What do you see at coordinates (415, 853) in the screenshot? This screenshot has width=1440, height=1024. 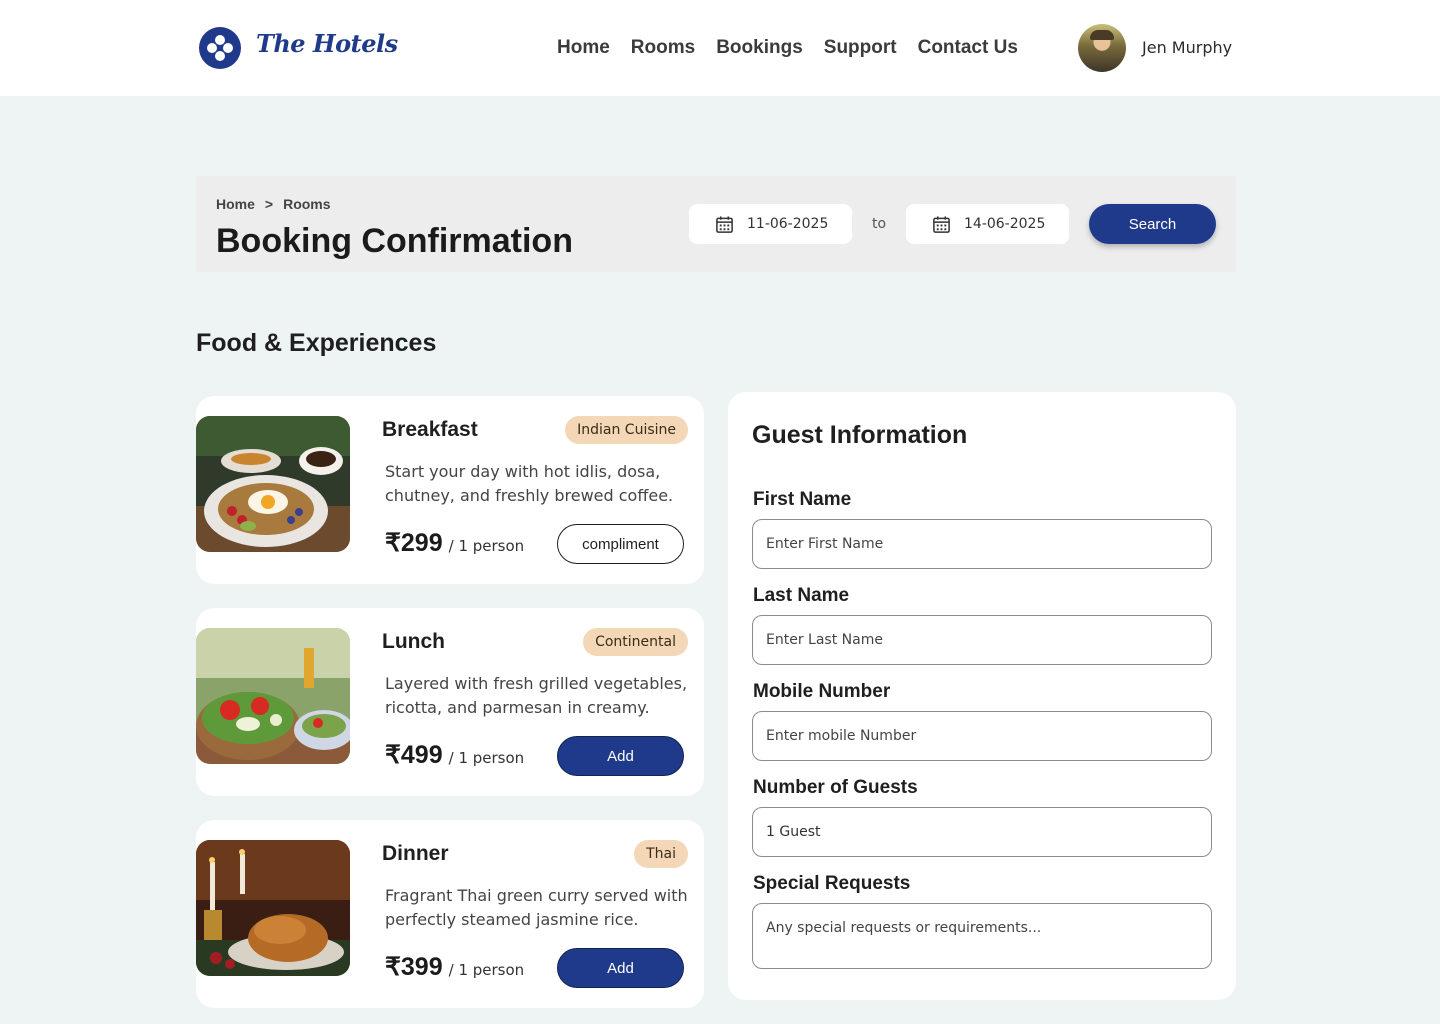 I see `food-name: Dinner` at bounding box center [415, 853].